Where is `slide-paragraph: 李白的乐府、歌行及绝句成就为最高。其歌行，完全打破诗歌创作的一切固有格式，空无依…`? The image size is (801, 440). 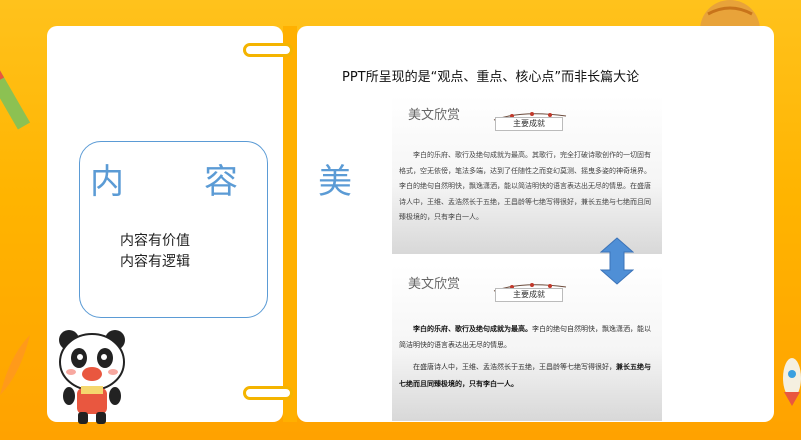 slide-paragraph: 李白的乐府、歌行及绝句成就为最高。其歌行，完全打破诗歌创作的一切固有格式，空无依… is located at coordinates (527, 187).